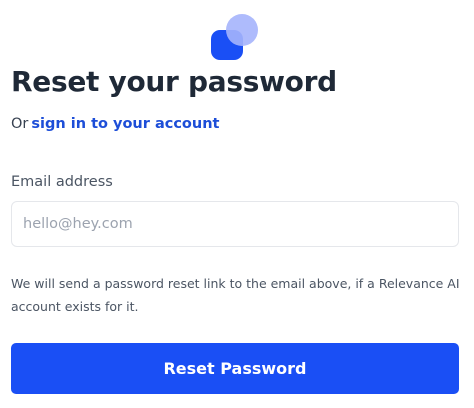 This screenshot has width=474, height=408. What do you see at coordinates (20, 124) in the screenshot?
I see `signin-prompt-prefix: Or` at bounding box center [20, 124].